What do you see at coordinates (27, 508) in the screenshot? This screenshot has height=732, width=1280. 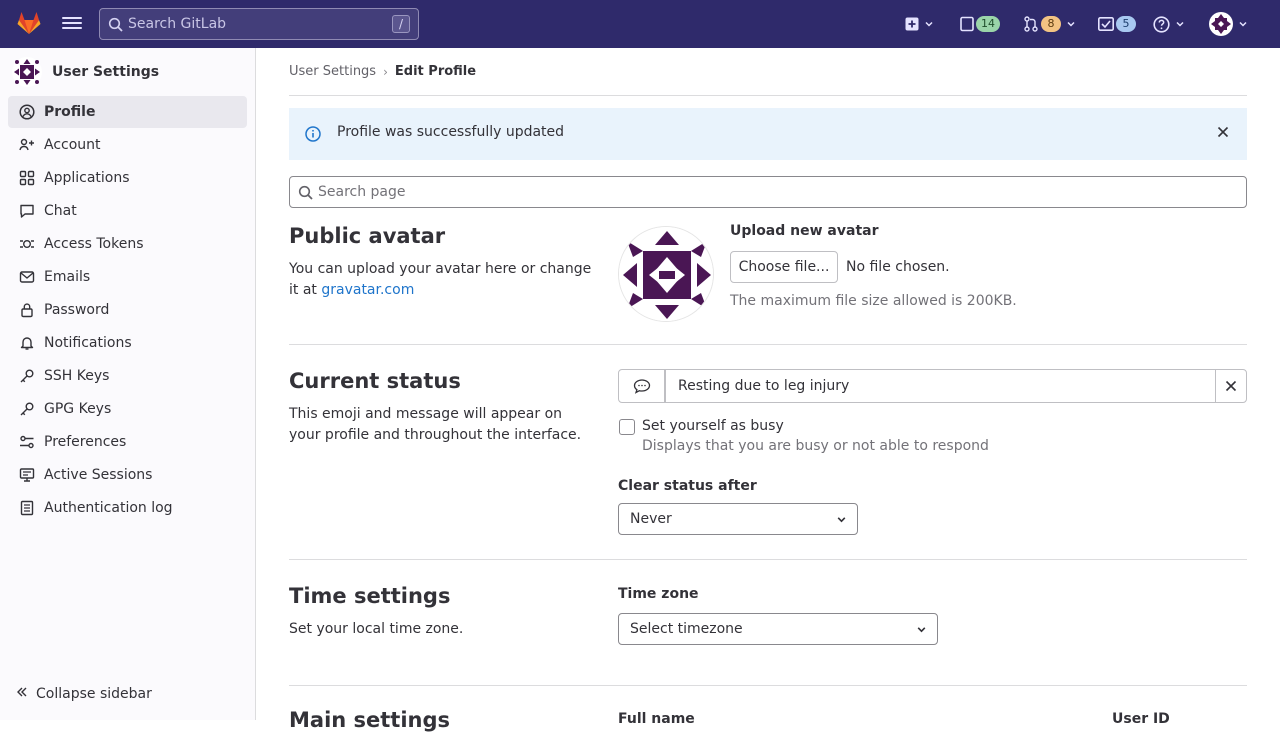 I see `log-icon` at bounding box center [27, 508].